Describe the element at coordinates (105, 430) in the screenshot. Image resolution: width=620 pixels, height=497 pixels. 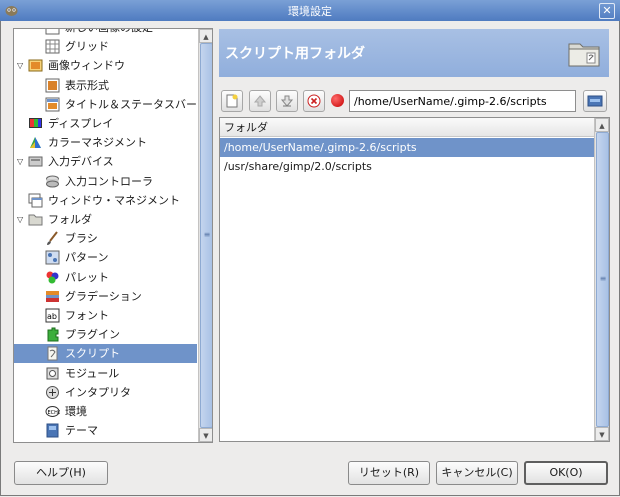
I see `tree-item-theme: テーマ` at that location.